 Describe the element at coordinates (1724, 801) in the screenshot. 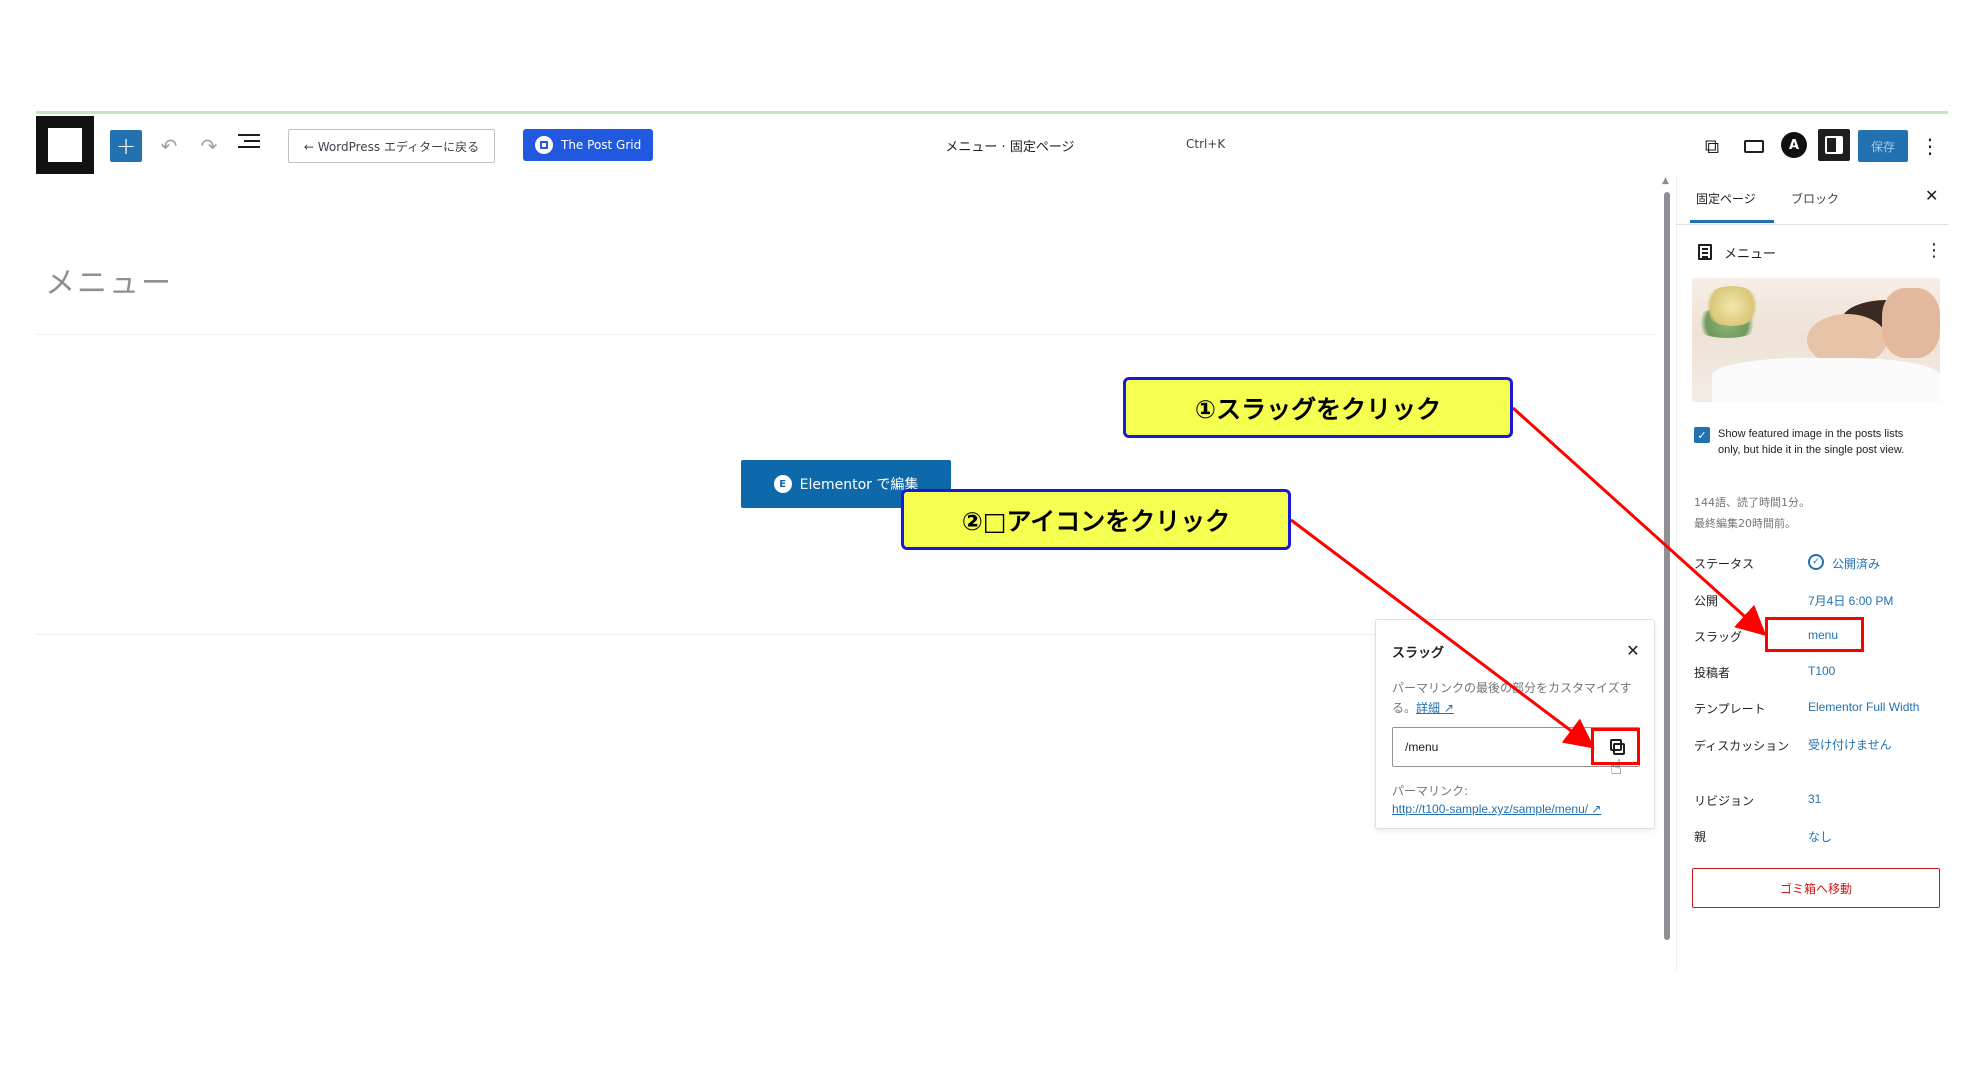

I see `revisions-label: リビジョン` at that location.